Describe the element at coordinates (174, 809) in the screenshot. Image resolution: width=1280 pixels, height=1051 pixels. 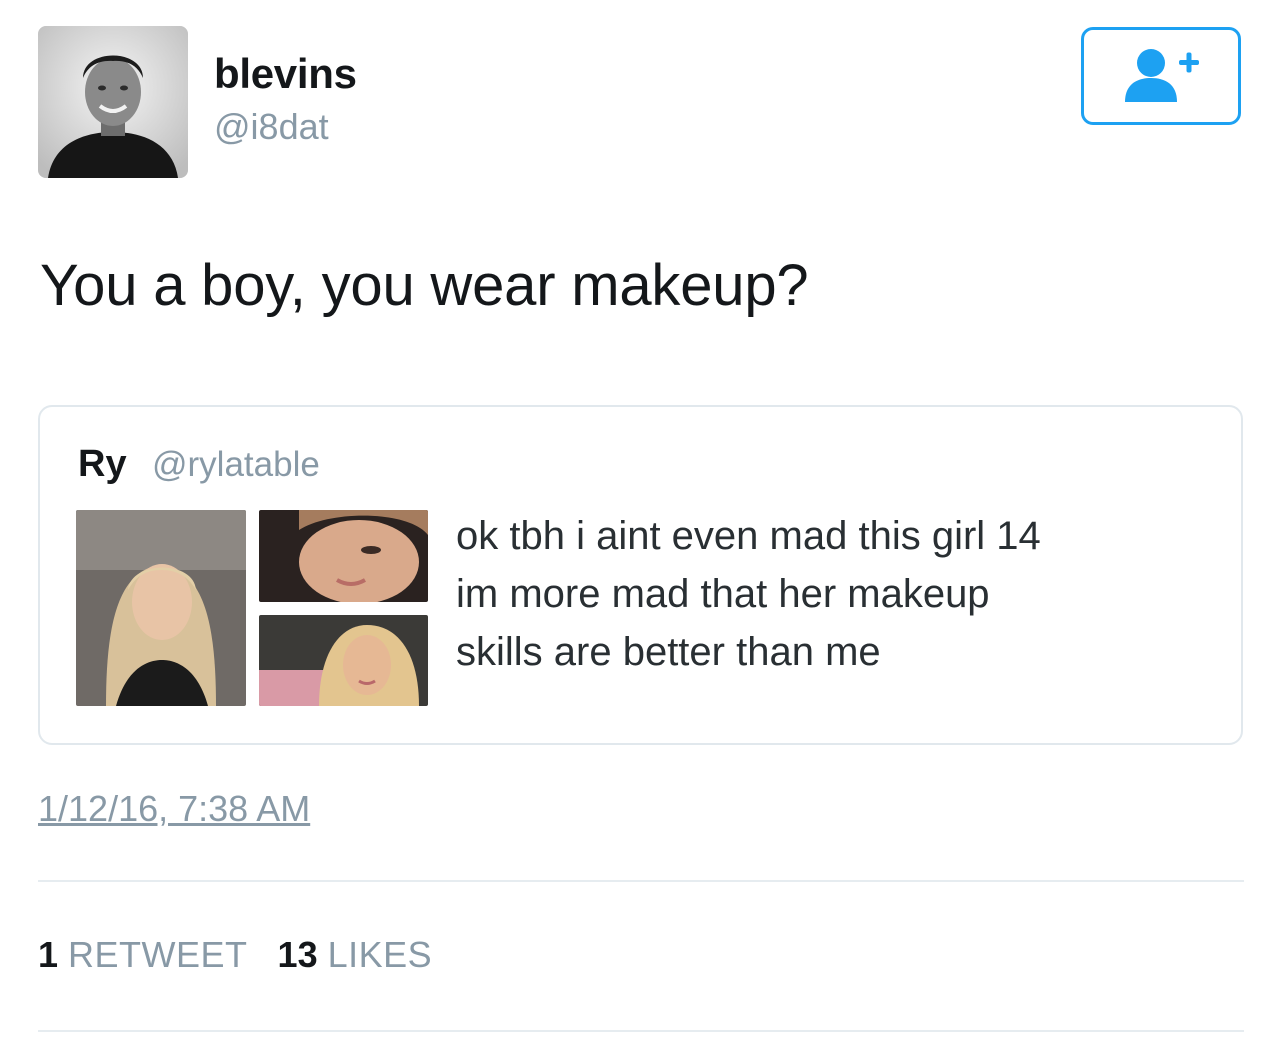
I see `tweet-timestamp: 1/12/16, 7:38 AM` at that location.